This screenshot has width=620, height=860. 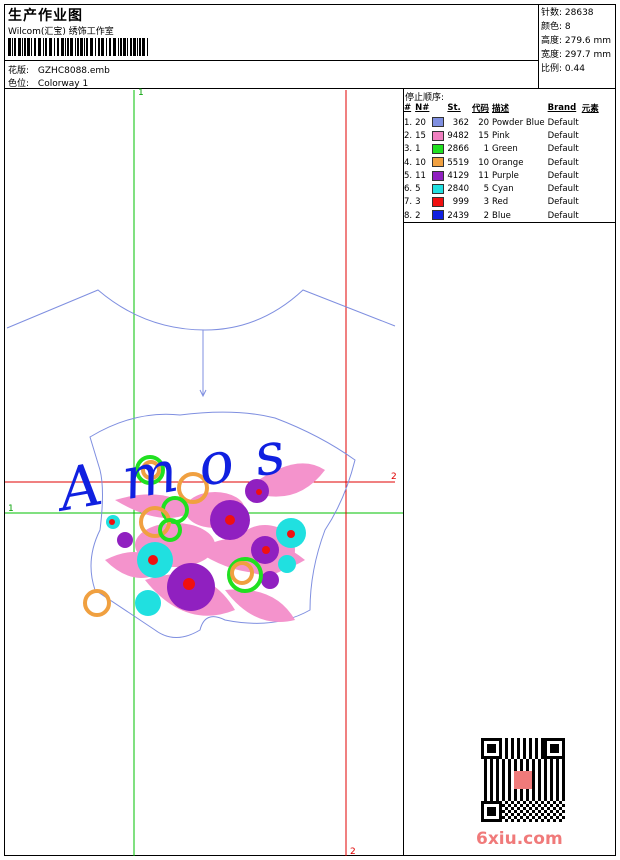 What do you see at coordinates (439, 109) in the screenshot?
I see `col-header-swatch` at bounding box center [439, 109].